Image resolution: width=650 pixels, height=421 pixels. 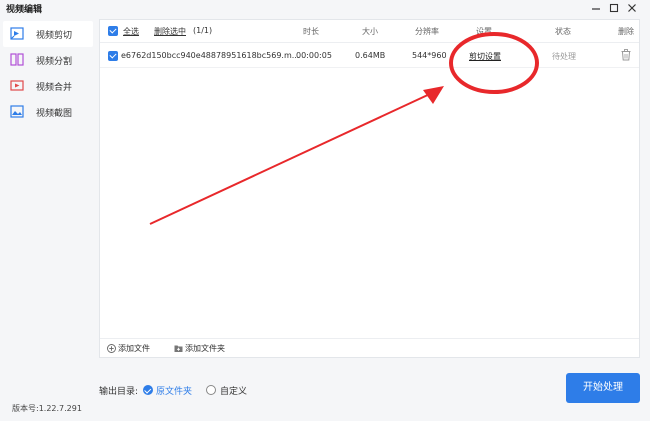 What do you see at coordinates (429, 55) in the screenshot?
I see `file-resolution: 544*960` at bounding box center [429, 55].